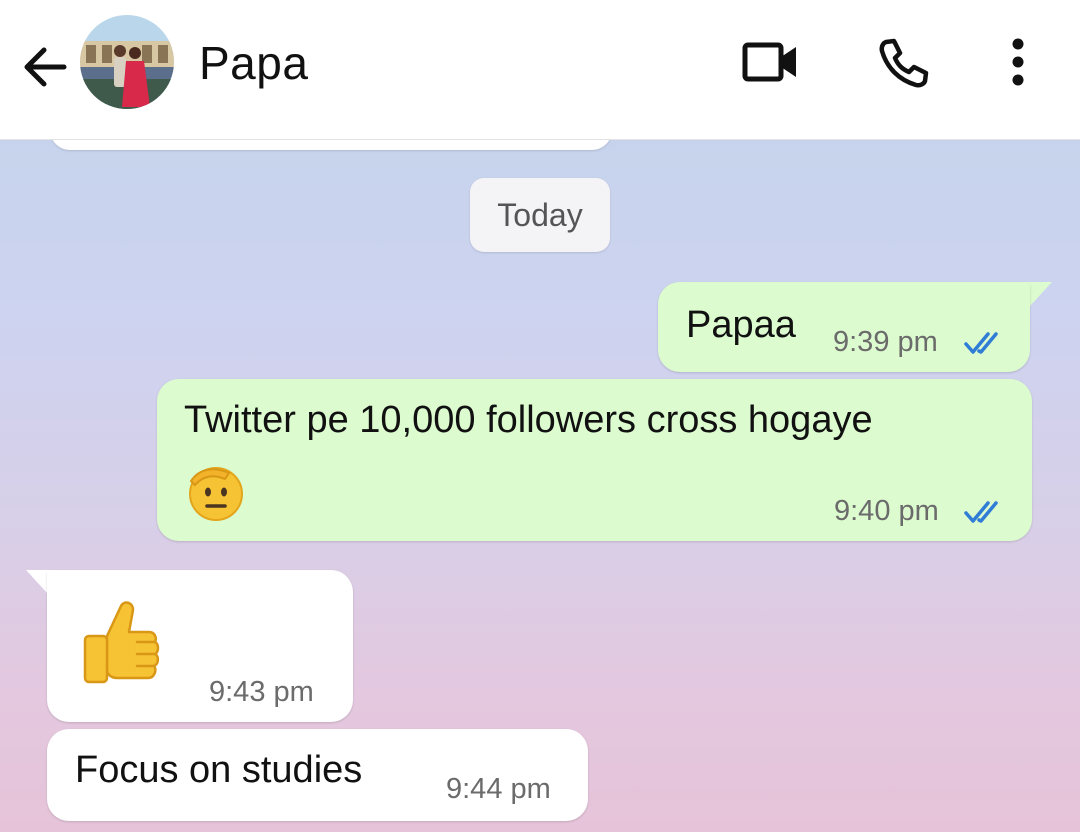  Describe the element at coordinates (904, 62) in the screenshot. I see `phone-icon` at that location.